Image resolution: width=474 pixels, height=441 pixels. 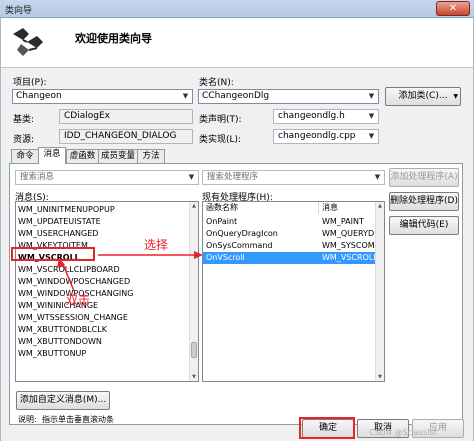 What do you see at coordinates (236, 96) in the screenshot?
I see `class-name-value: CChangeonDlg` at bounding box center [236, 96].